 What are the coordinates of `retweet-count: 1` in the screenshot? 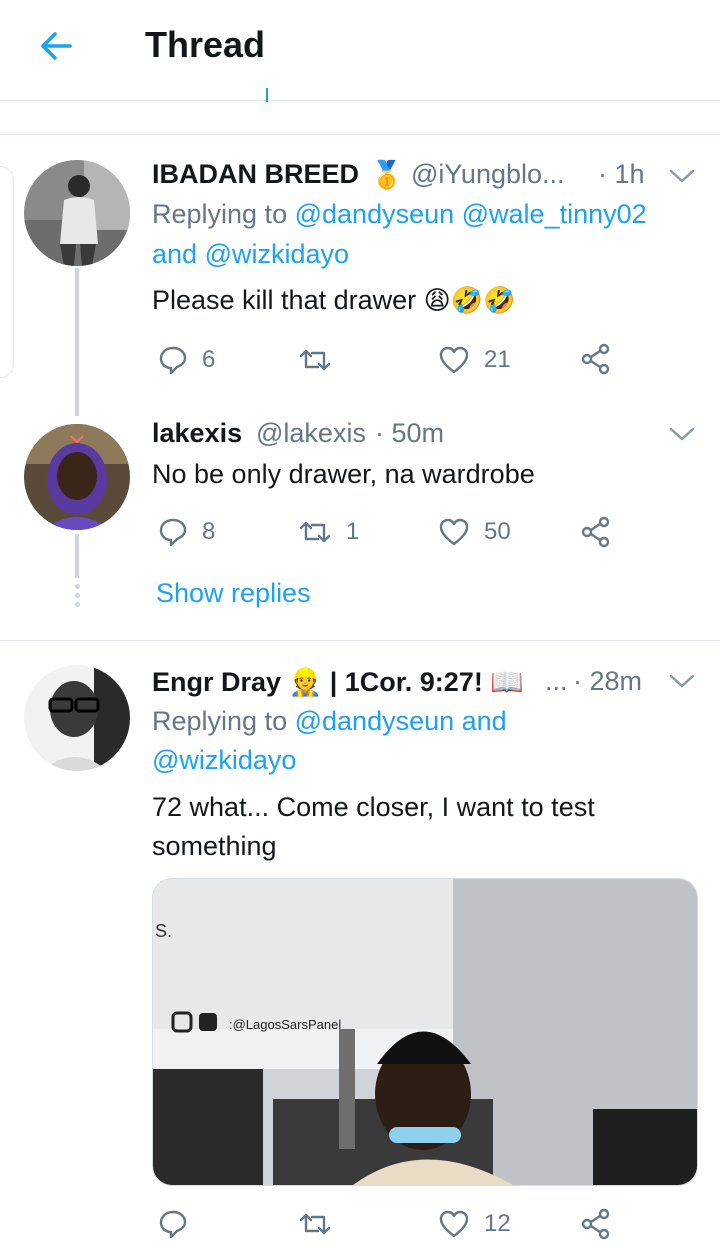 It's located at (353, 531).